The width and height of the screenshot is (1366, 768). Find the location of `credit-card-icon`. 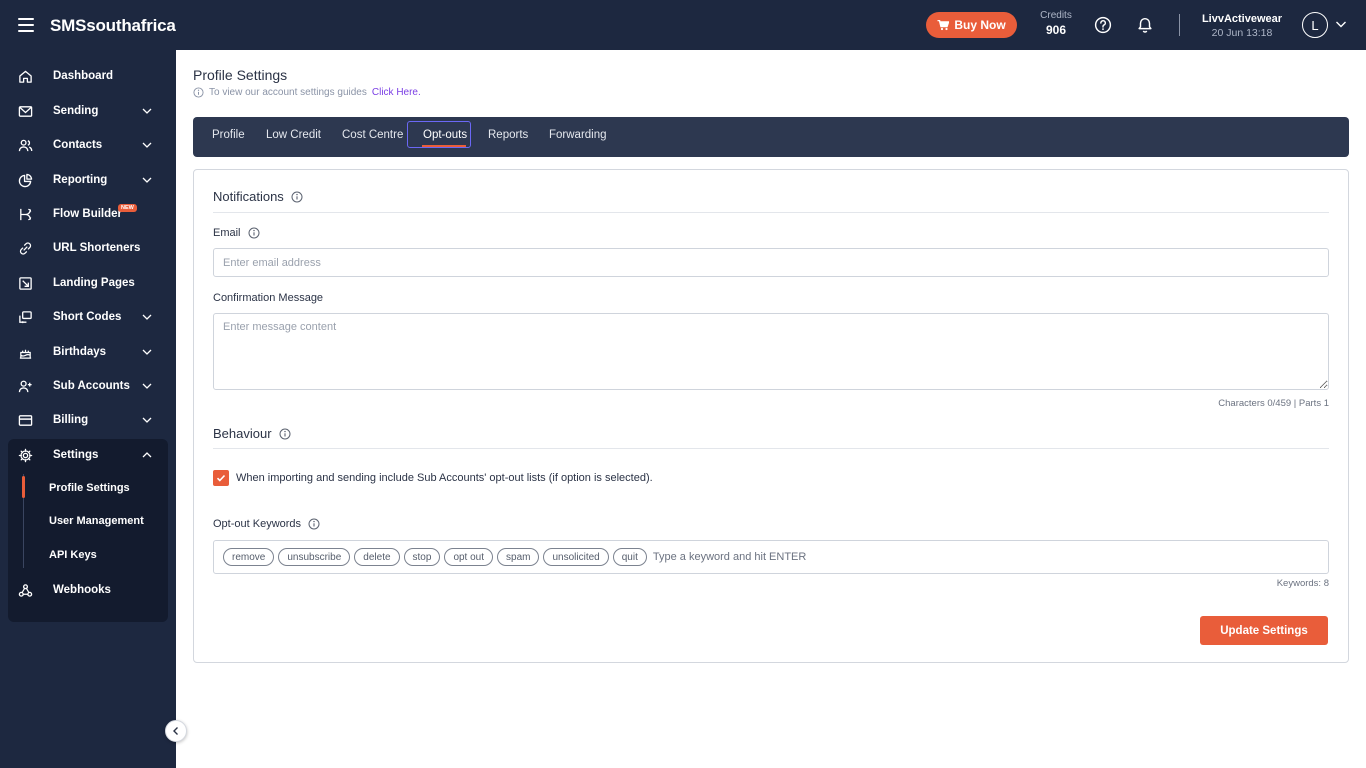

credit-card-icon is located at coordinates (25, 420).